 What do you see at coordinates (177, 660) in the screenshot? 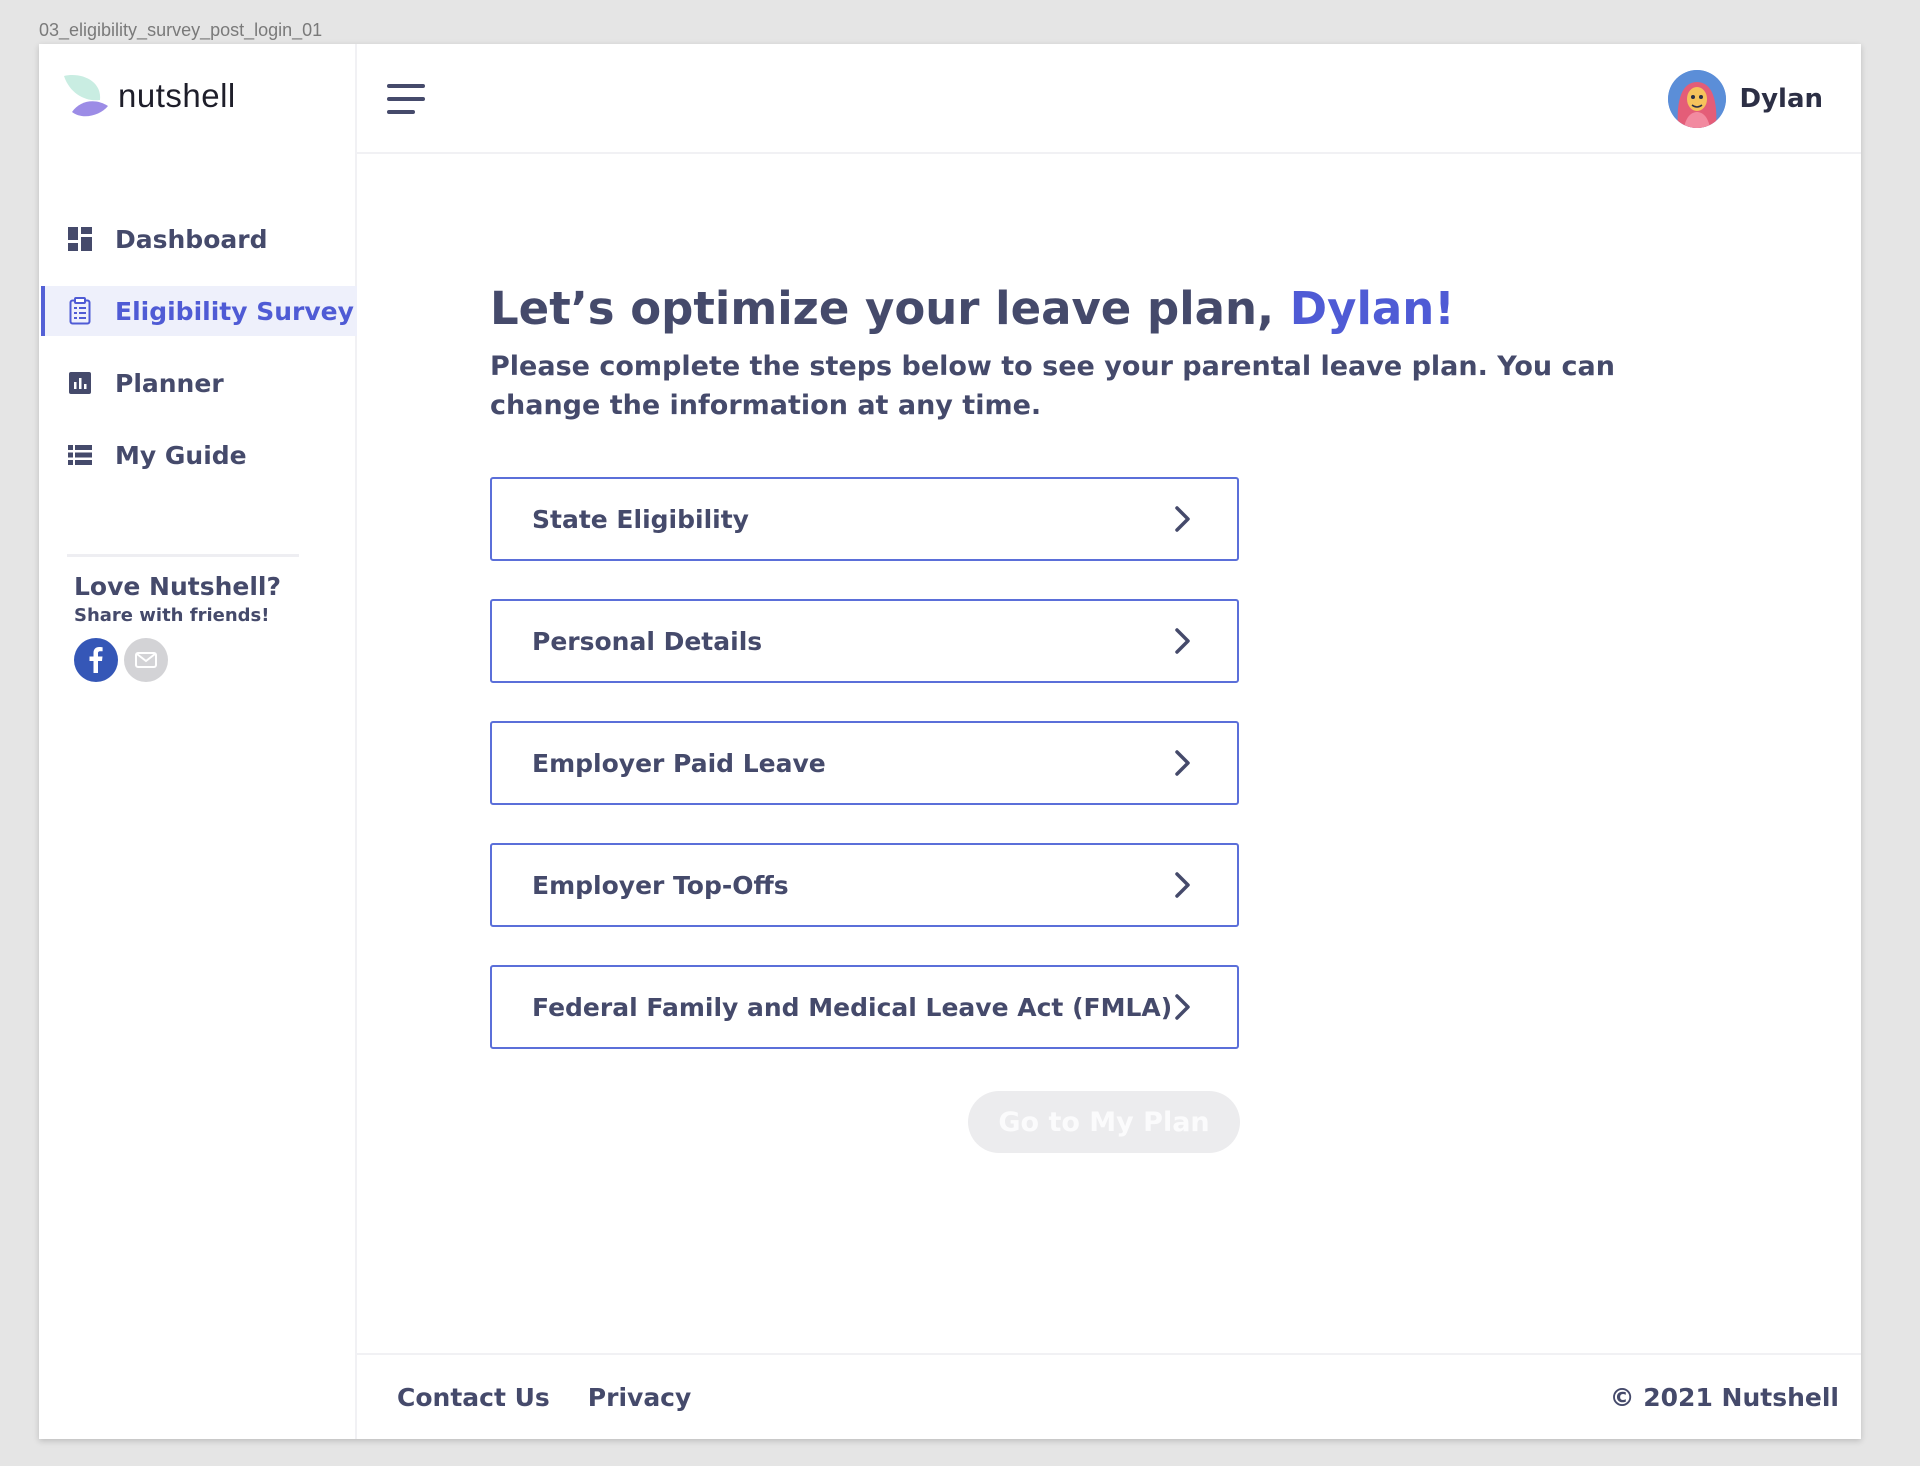
I see `share-buttons` at bounding box center [177, 660].